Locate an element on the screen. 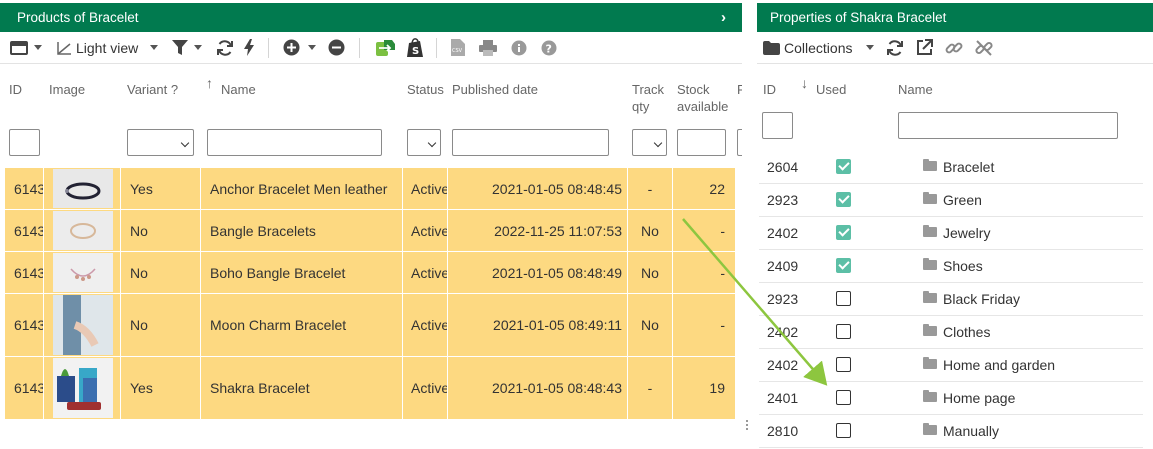 This screenshot has height=449, width=1153. collections-label: Collections is located at coordinates (818, 47).